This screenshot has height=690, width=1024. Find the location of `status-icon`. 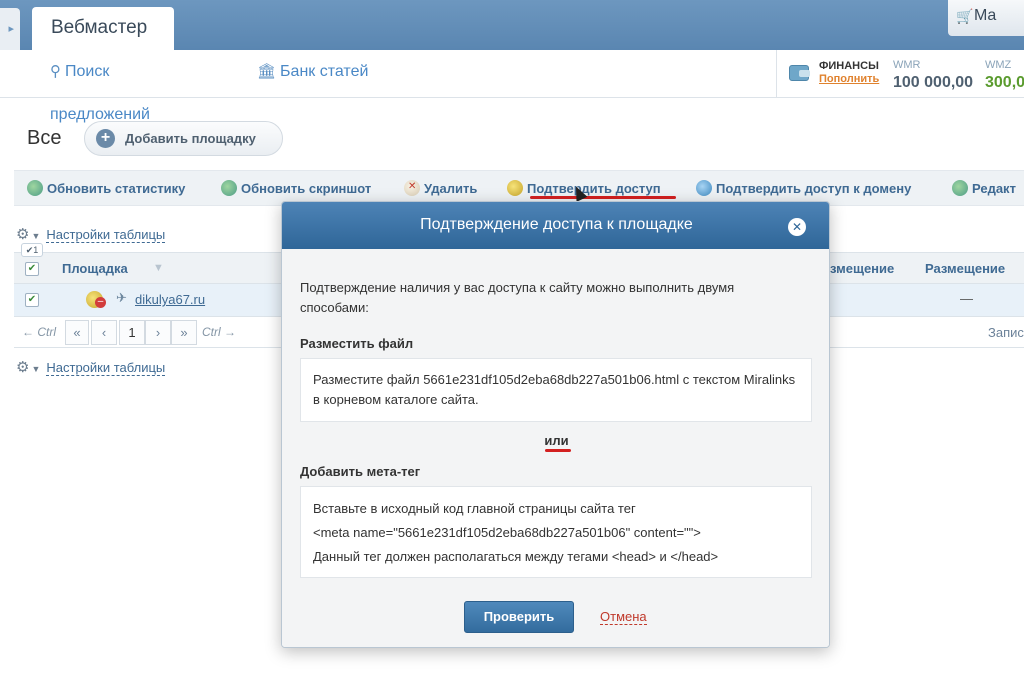

status-icon is located at coordinates (96, 299).